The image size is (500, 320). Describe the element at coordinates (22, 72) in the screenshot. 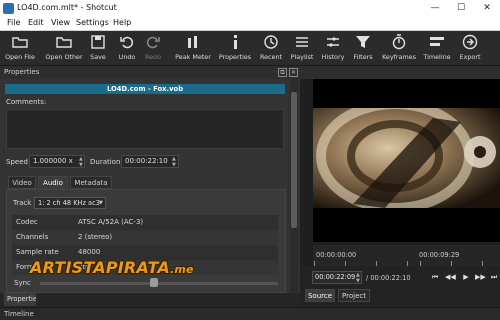

I see `properties-panel-title: Properties` at that location.